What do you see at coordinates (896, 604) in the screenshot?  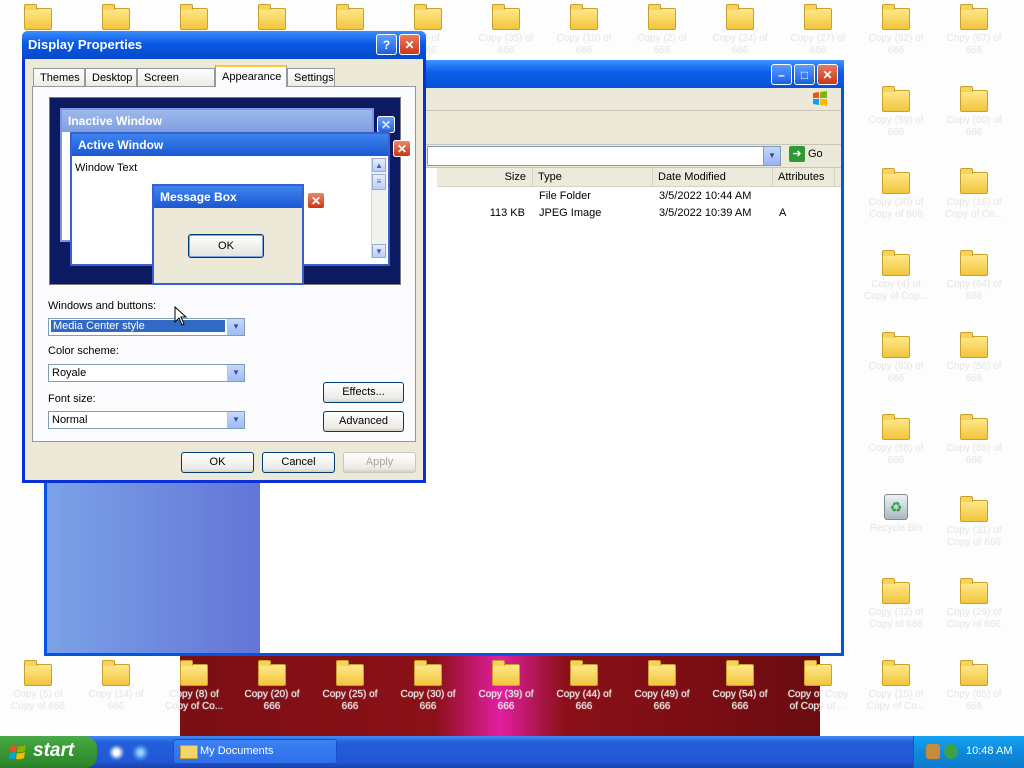 I see `desktop-folder: Copy (32) of Copy of 666` at bounding box center [896, 604].